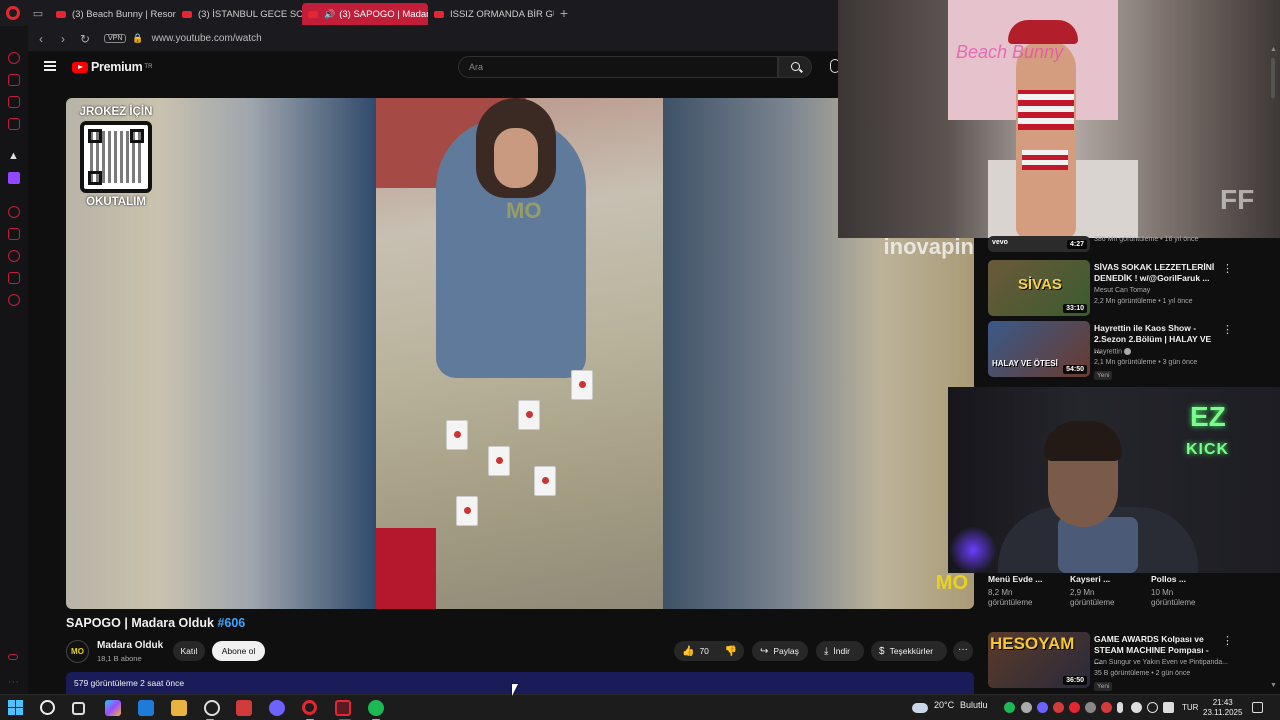  Describe the element at coordinates (14, 682) in the screenshot. I see `more-dots-icon: ···` at that location.